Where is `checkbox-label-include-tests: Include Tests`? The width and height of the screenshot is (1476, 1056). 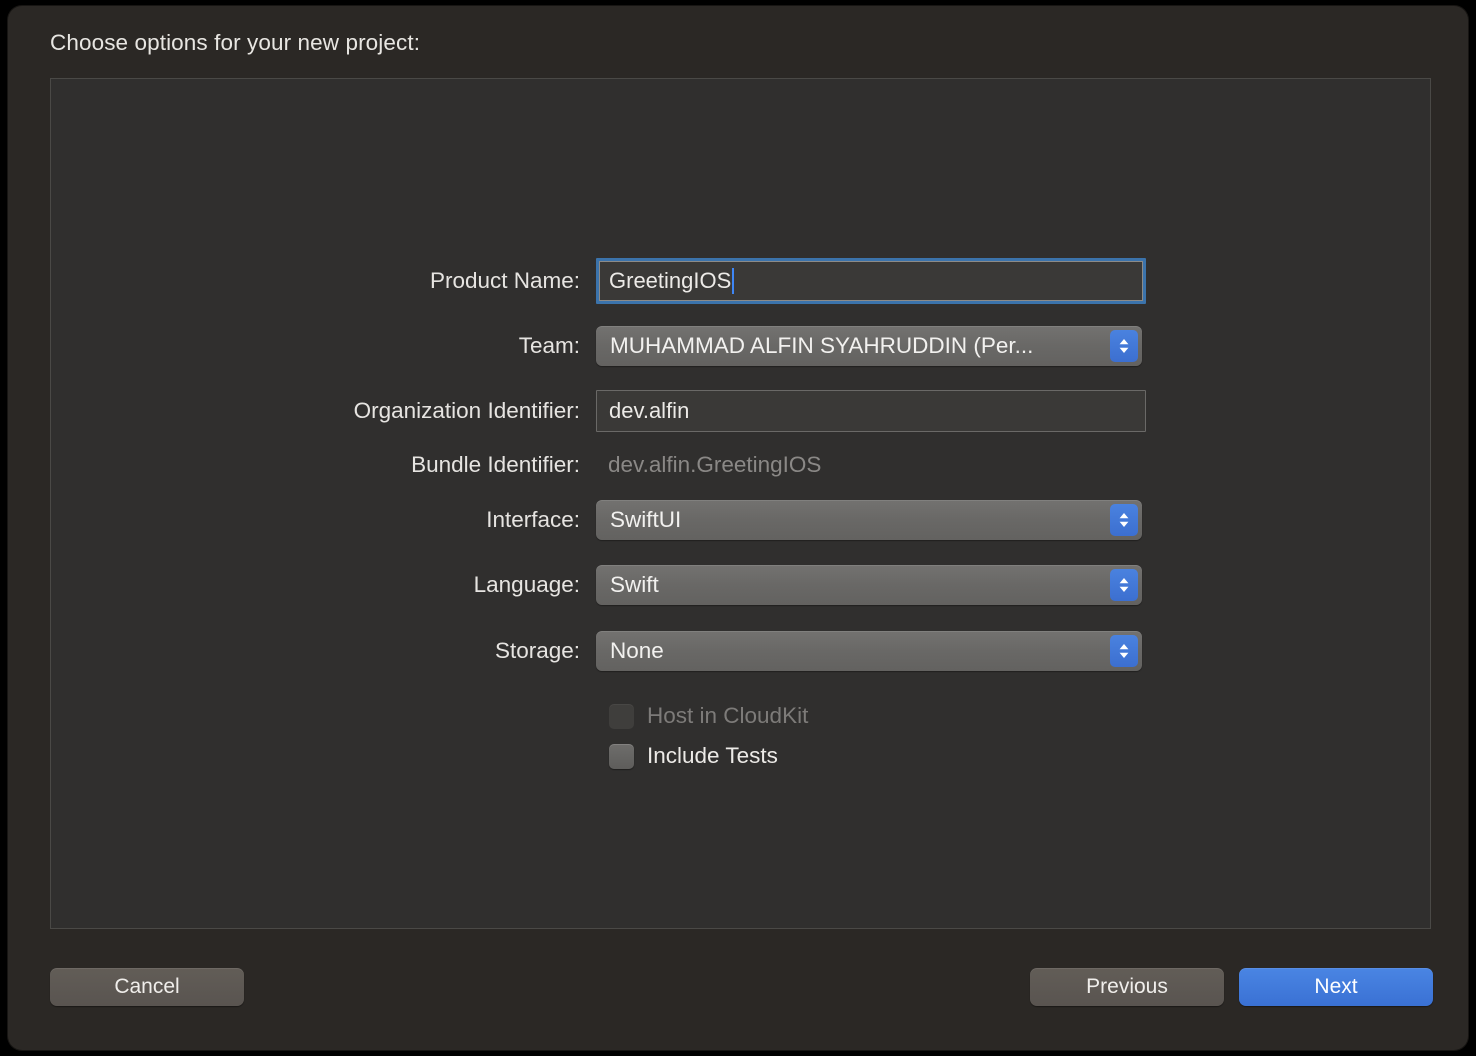 checkbox-label-include-tests: Include Tests is located at coordinates (712, 755).